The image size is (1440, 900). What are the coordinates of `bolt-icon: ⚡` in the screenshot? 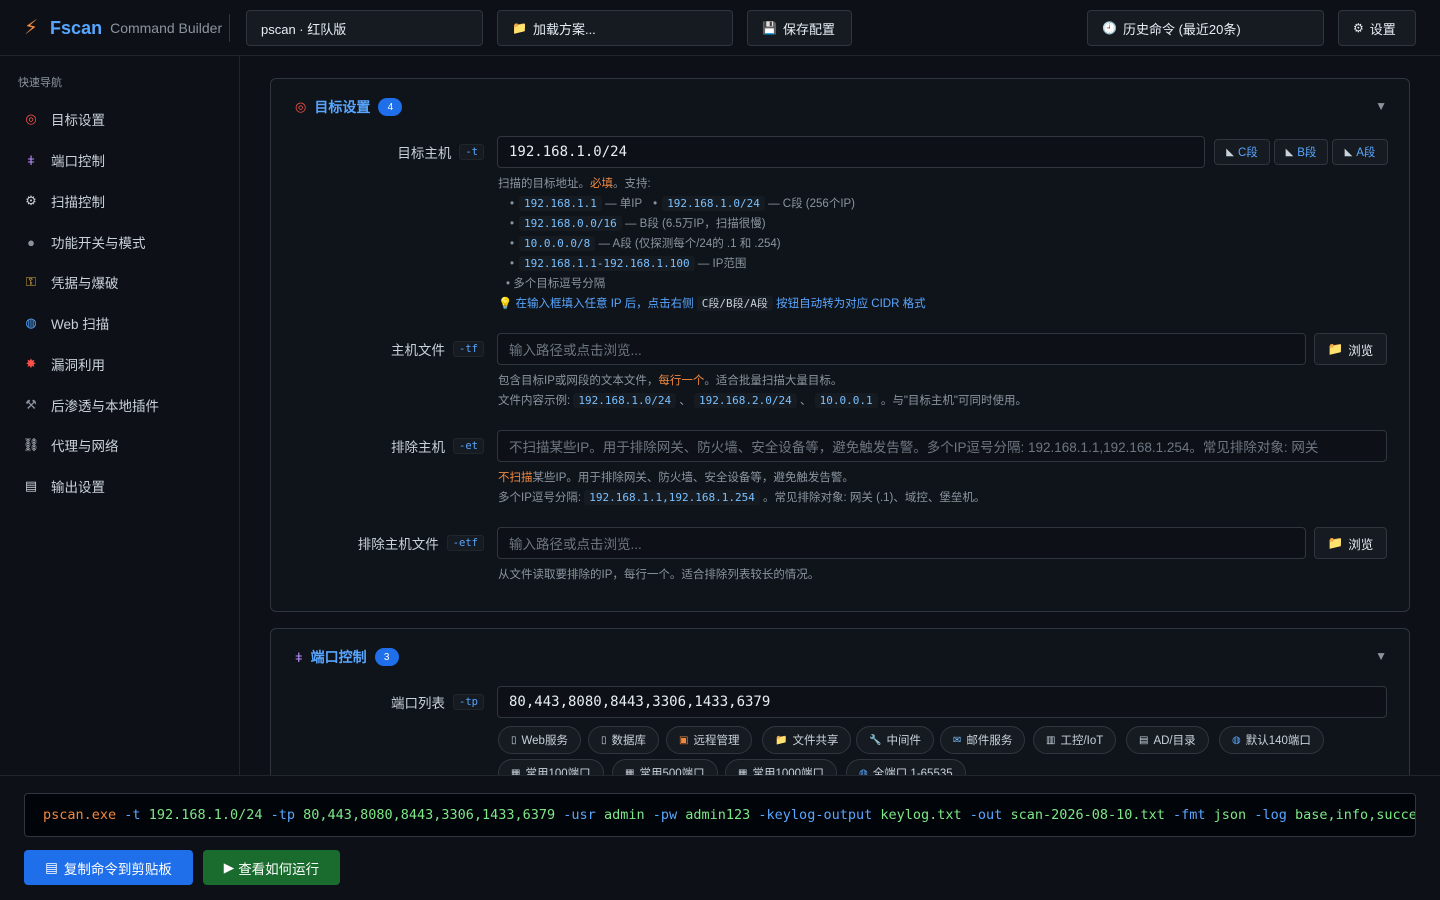 It's located at (31, 28).